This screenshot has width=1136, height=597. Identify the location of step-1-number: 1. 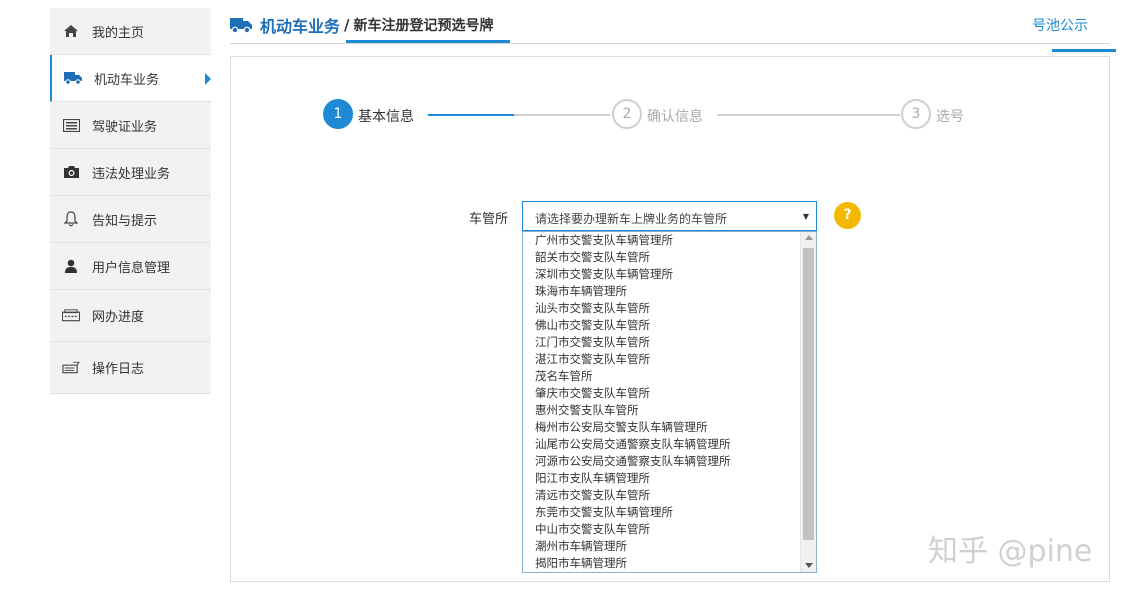
(338, 114).